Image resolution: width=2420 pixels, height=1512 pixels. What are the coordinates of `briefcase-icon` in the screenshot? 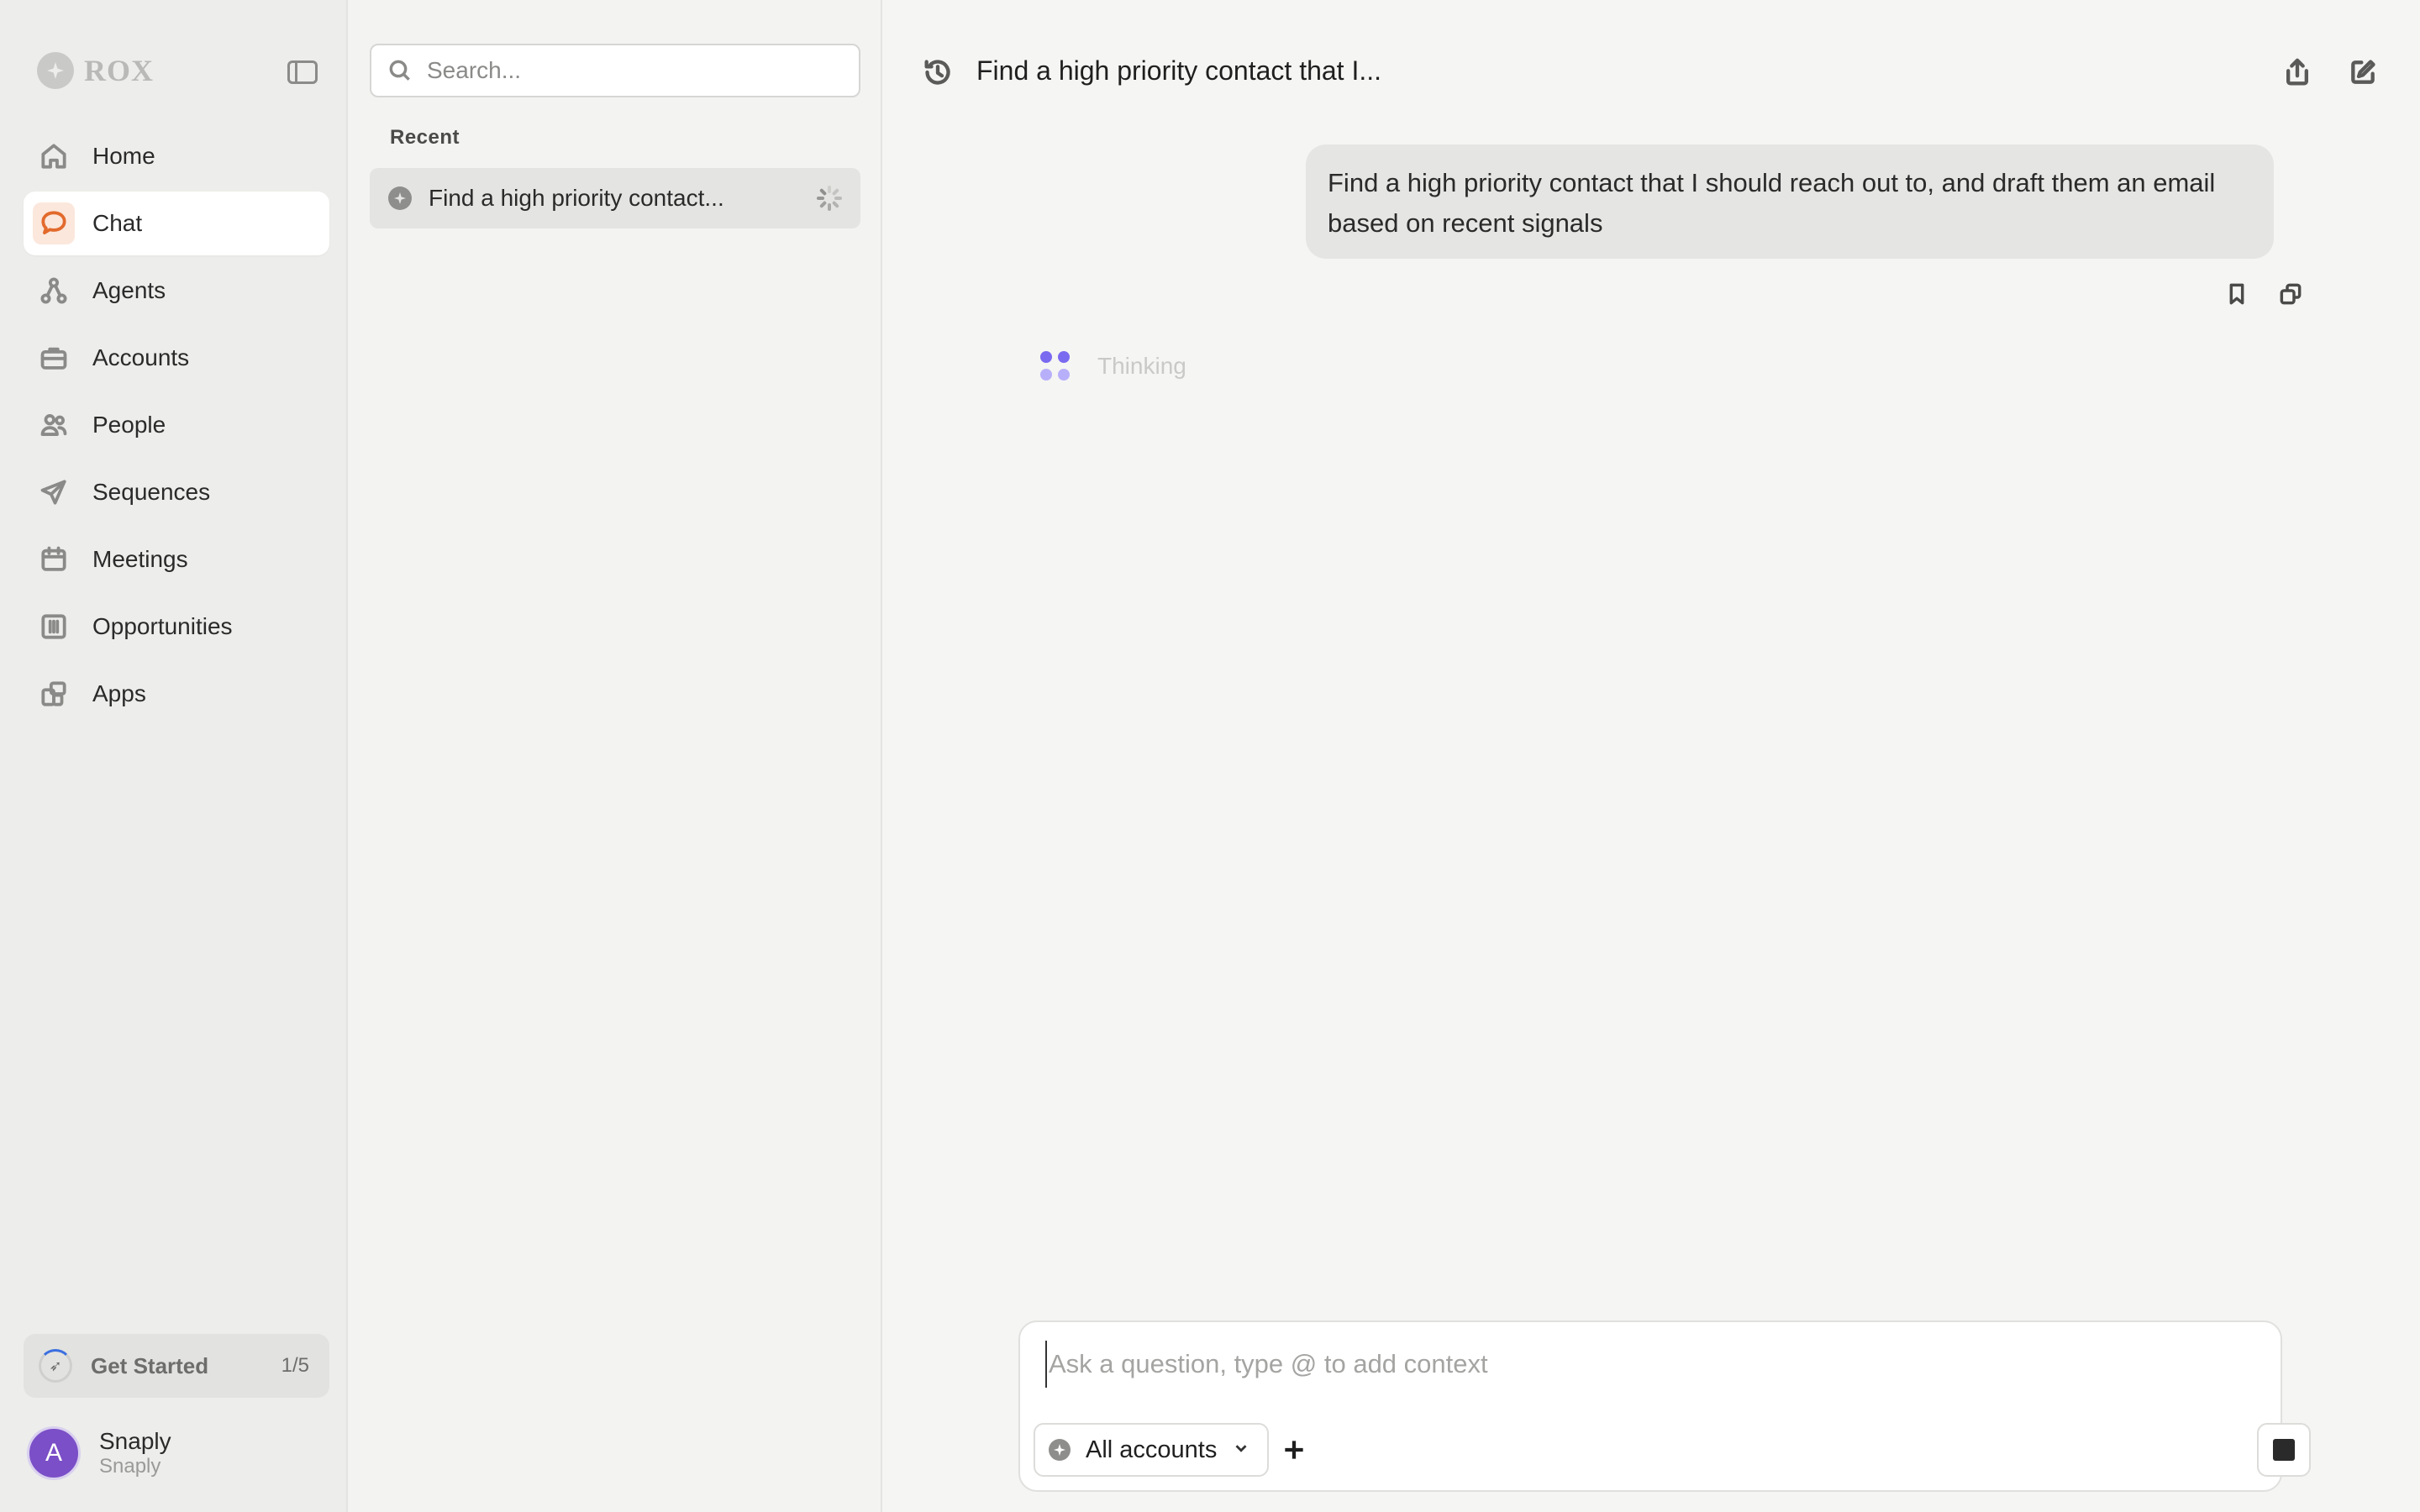 It's located at (54, 358).